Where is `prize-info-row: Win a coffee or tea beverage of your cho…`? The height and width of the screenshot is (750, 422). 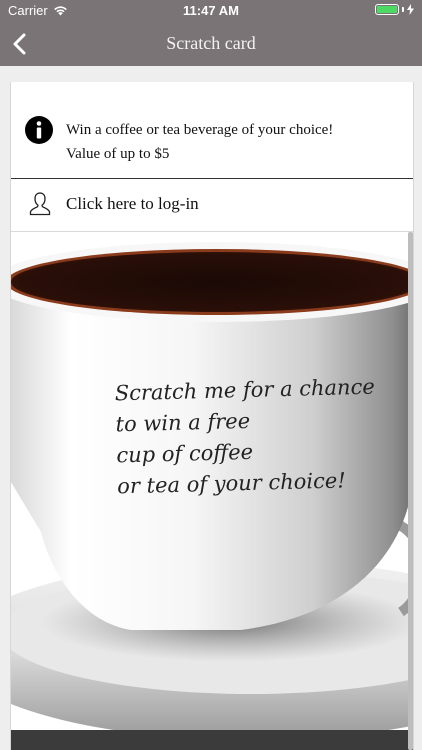 prize-info-row: Win a coffee or tea beverage of your cho… is located at coordinates (212, 130).